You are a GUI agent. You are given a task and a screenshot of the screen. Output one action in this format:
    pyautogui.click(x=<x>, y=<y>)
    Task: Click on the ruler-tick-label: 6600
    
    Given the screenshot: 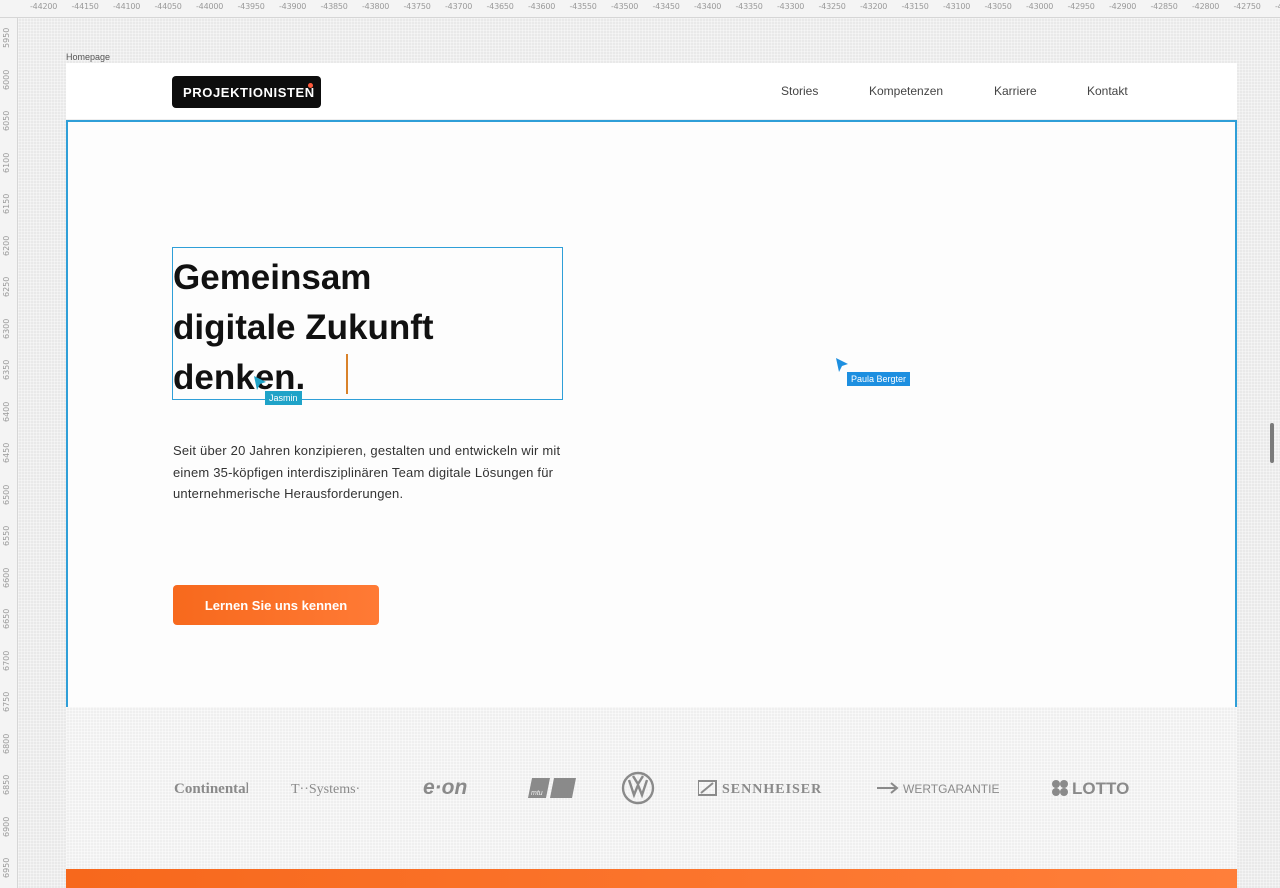 What is the action you would take?
    pyautogui.click(x=6, y=577)
    